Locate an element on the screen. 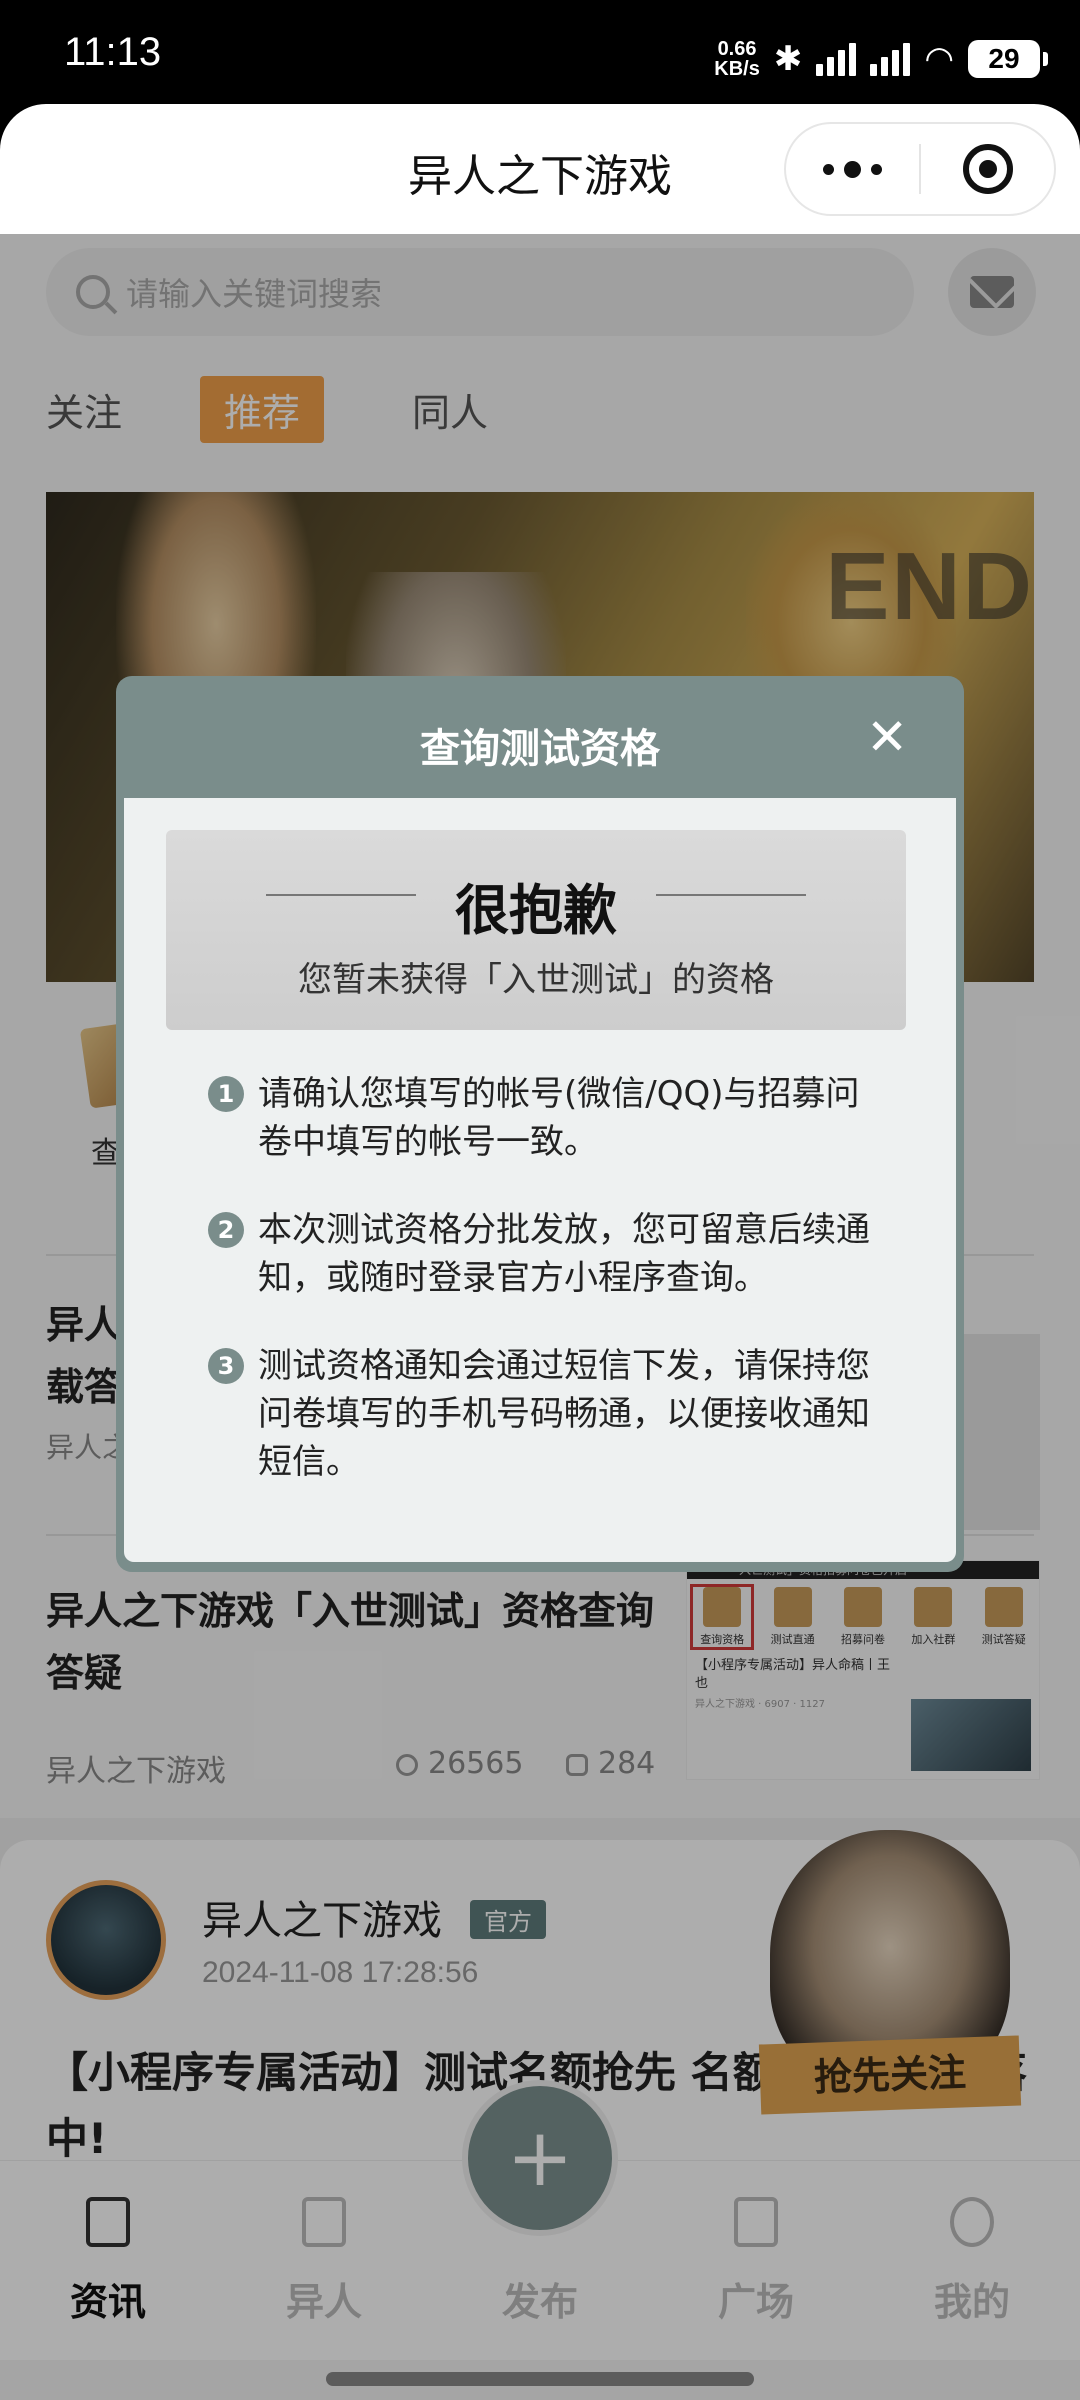  mini-program-capsule is located at coordinates (920, 169).